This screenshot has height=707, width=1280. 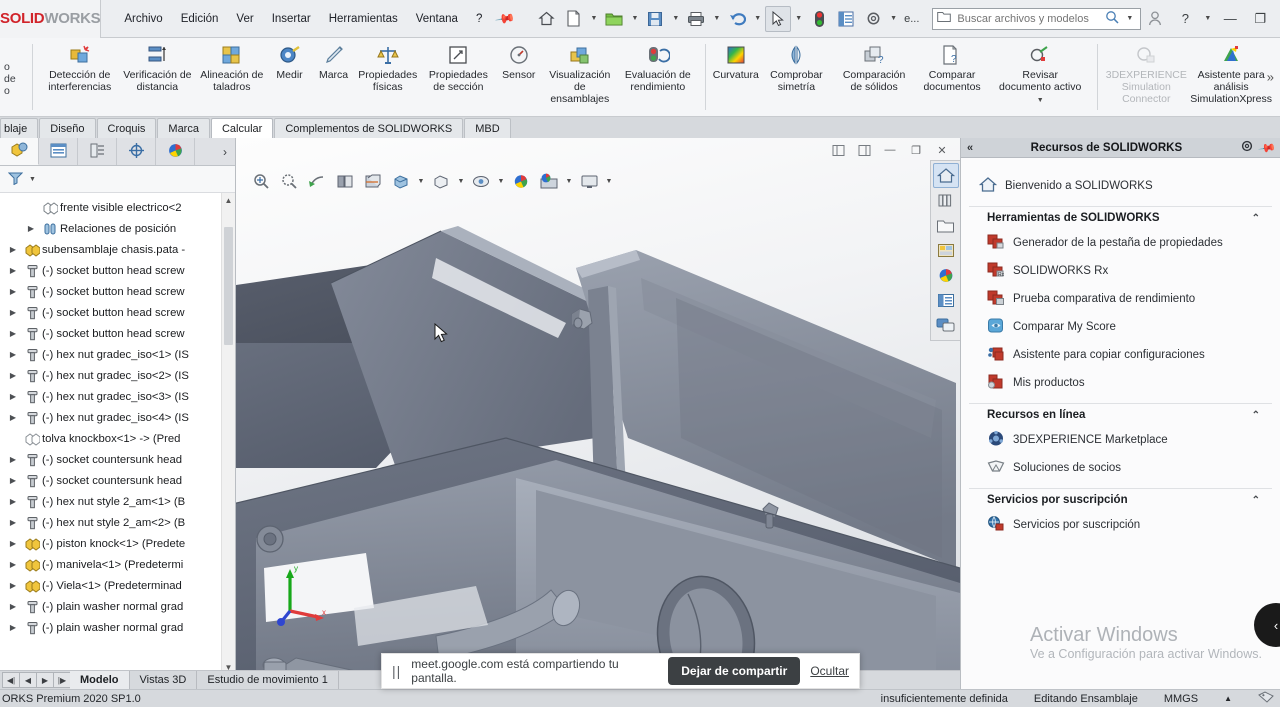 I want to click on tab-complementos-solidworks: Complementos de SOLIDWORKS, so click(x=369, y=128).